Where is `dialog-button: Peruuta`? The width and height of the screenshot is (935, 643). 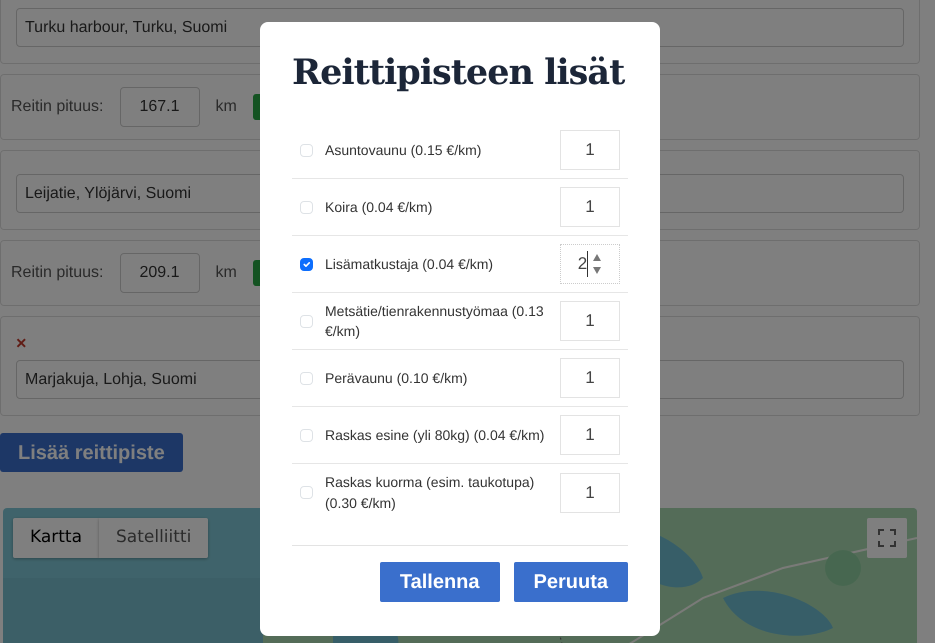 dialog-button: Peruuta is located at coordinates (571, 582).